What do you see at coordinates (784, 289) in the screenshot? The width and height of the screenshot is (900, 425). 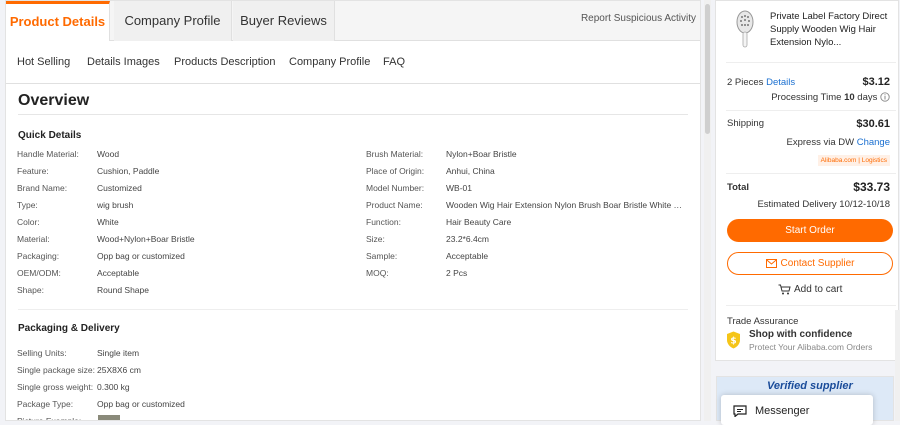 I see `cart-icon` at bounding box center [784, 289].